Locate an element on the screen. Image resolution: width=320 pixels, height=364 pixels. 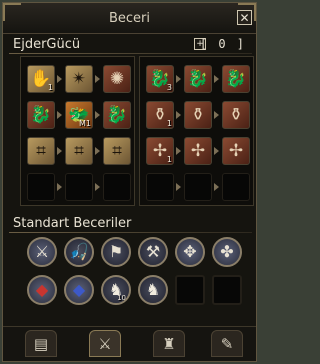
standard-skill-slot: ♞ is located at coordinates (153, 290).